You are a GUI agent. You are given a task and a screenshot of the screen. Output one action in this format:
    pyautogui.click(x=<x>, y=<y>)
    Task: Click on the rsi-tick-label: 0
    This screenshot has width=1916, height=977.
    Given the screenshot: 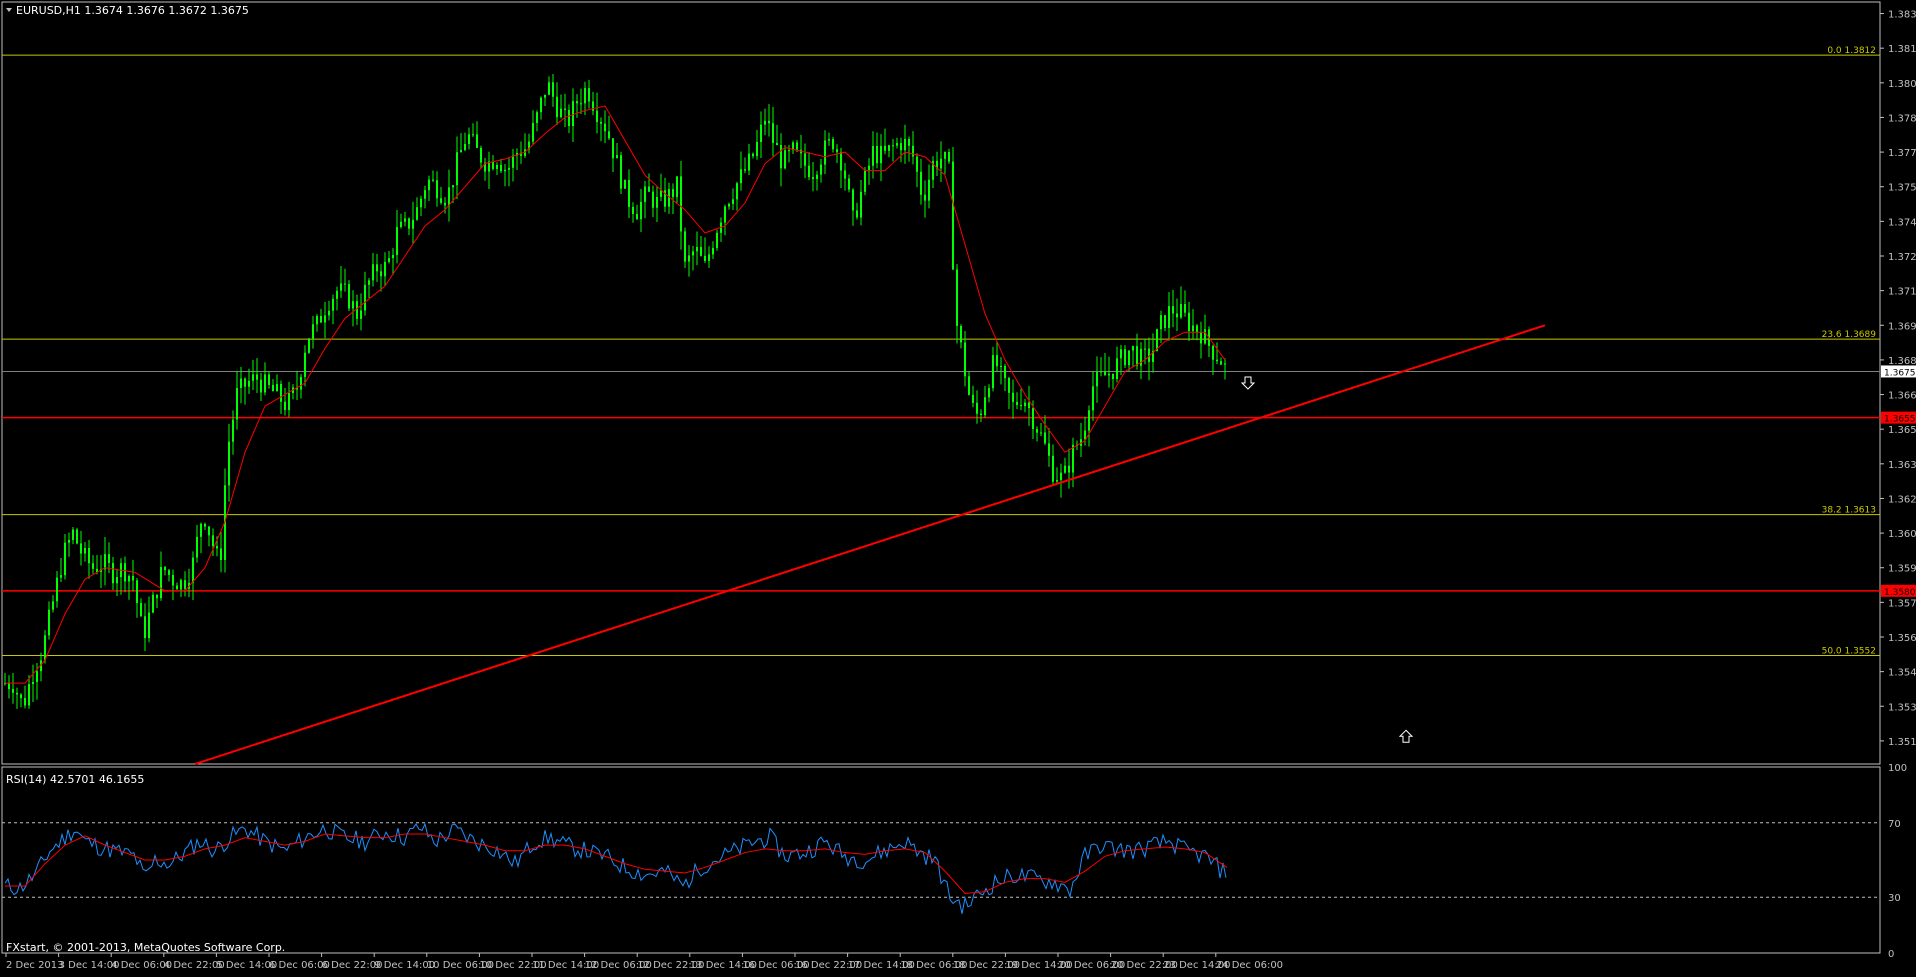 What is the action you would take?
    pyautogui.click(x=1891, y=954)
    